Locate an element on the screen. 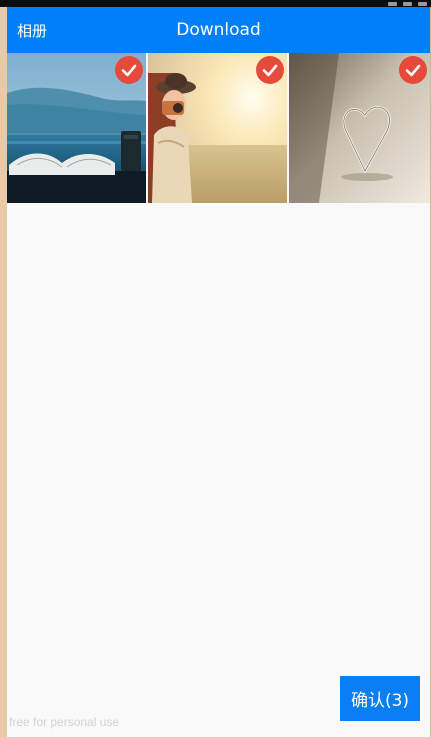 This screenshot has width=431, height=737. app-bar: 相册 Download is located at coordinates (218, 30).